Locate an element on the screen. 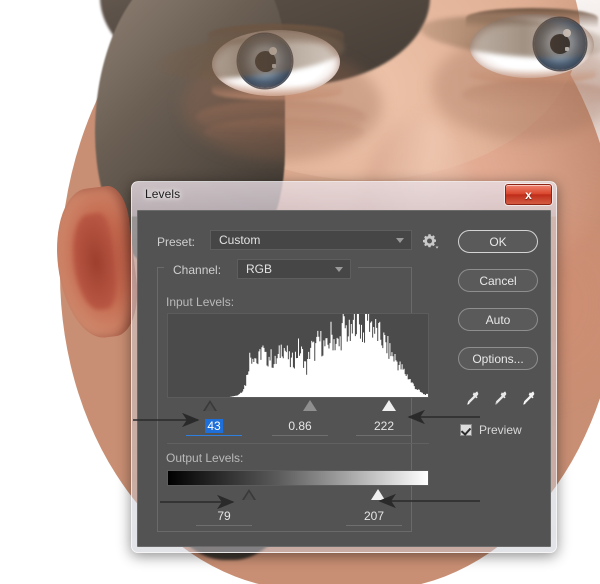 Image resolution: width=600 pixels, height=584 pixels. histogram is located at coordinates (298, 355).